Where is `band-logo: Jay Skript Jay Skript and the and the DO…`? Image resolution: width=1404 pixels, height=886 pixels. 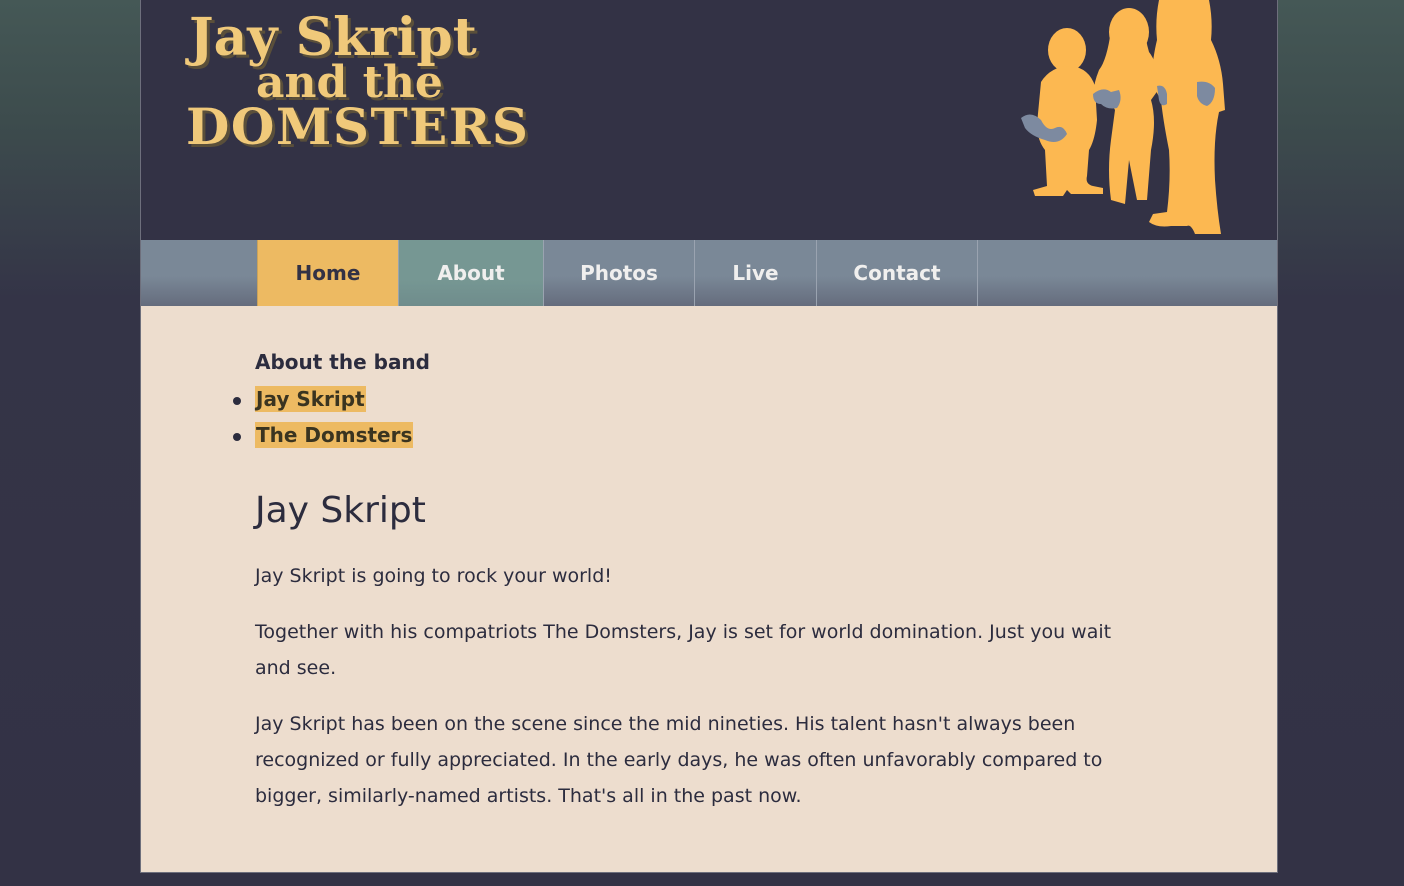 band-logo: Jay Skript Jay Skript and the and the DO… is located at coordinates (361, 80).